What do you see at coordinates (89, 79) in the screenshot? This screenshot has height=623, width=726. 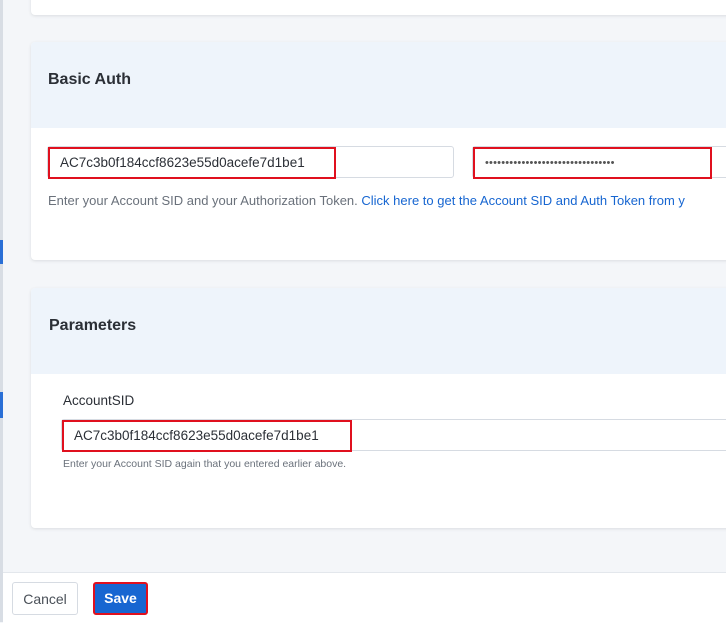 I see `basic-auth-title: Basic Auth` at bounding box center [89, 79].